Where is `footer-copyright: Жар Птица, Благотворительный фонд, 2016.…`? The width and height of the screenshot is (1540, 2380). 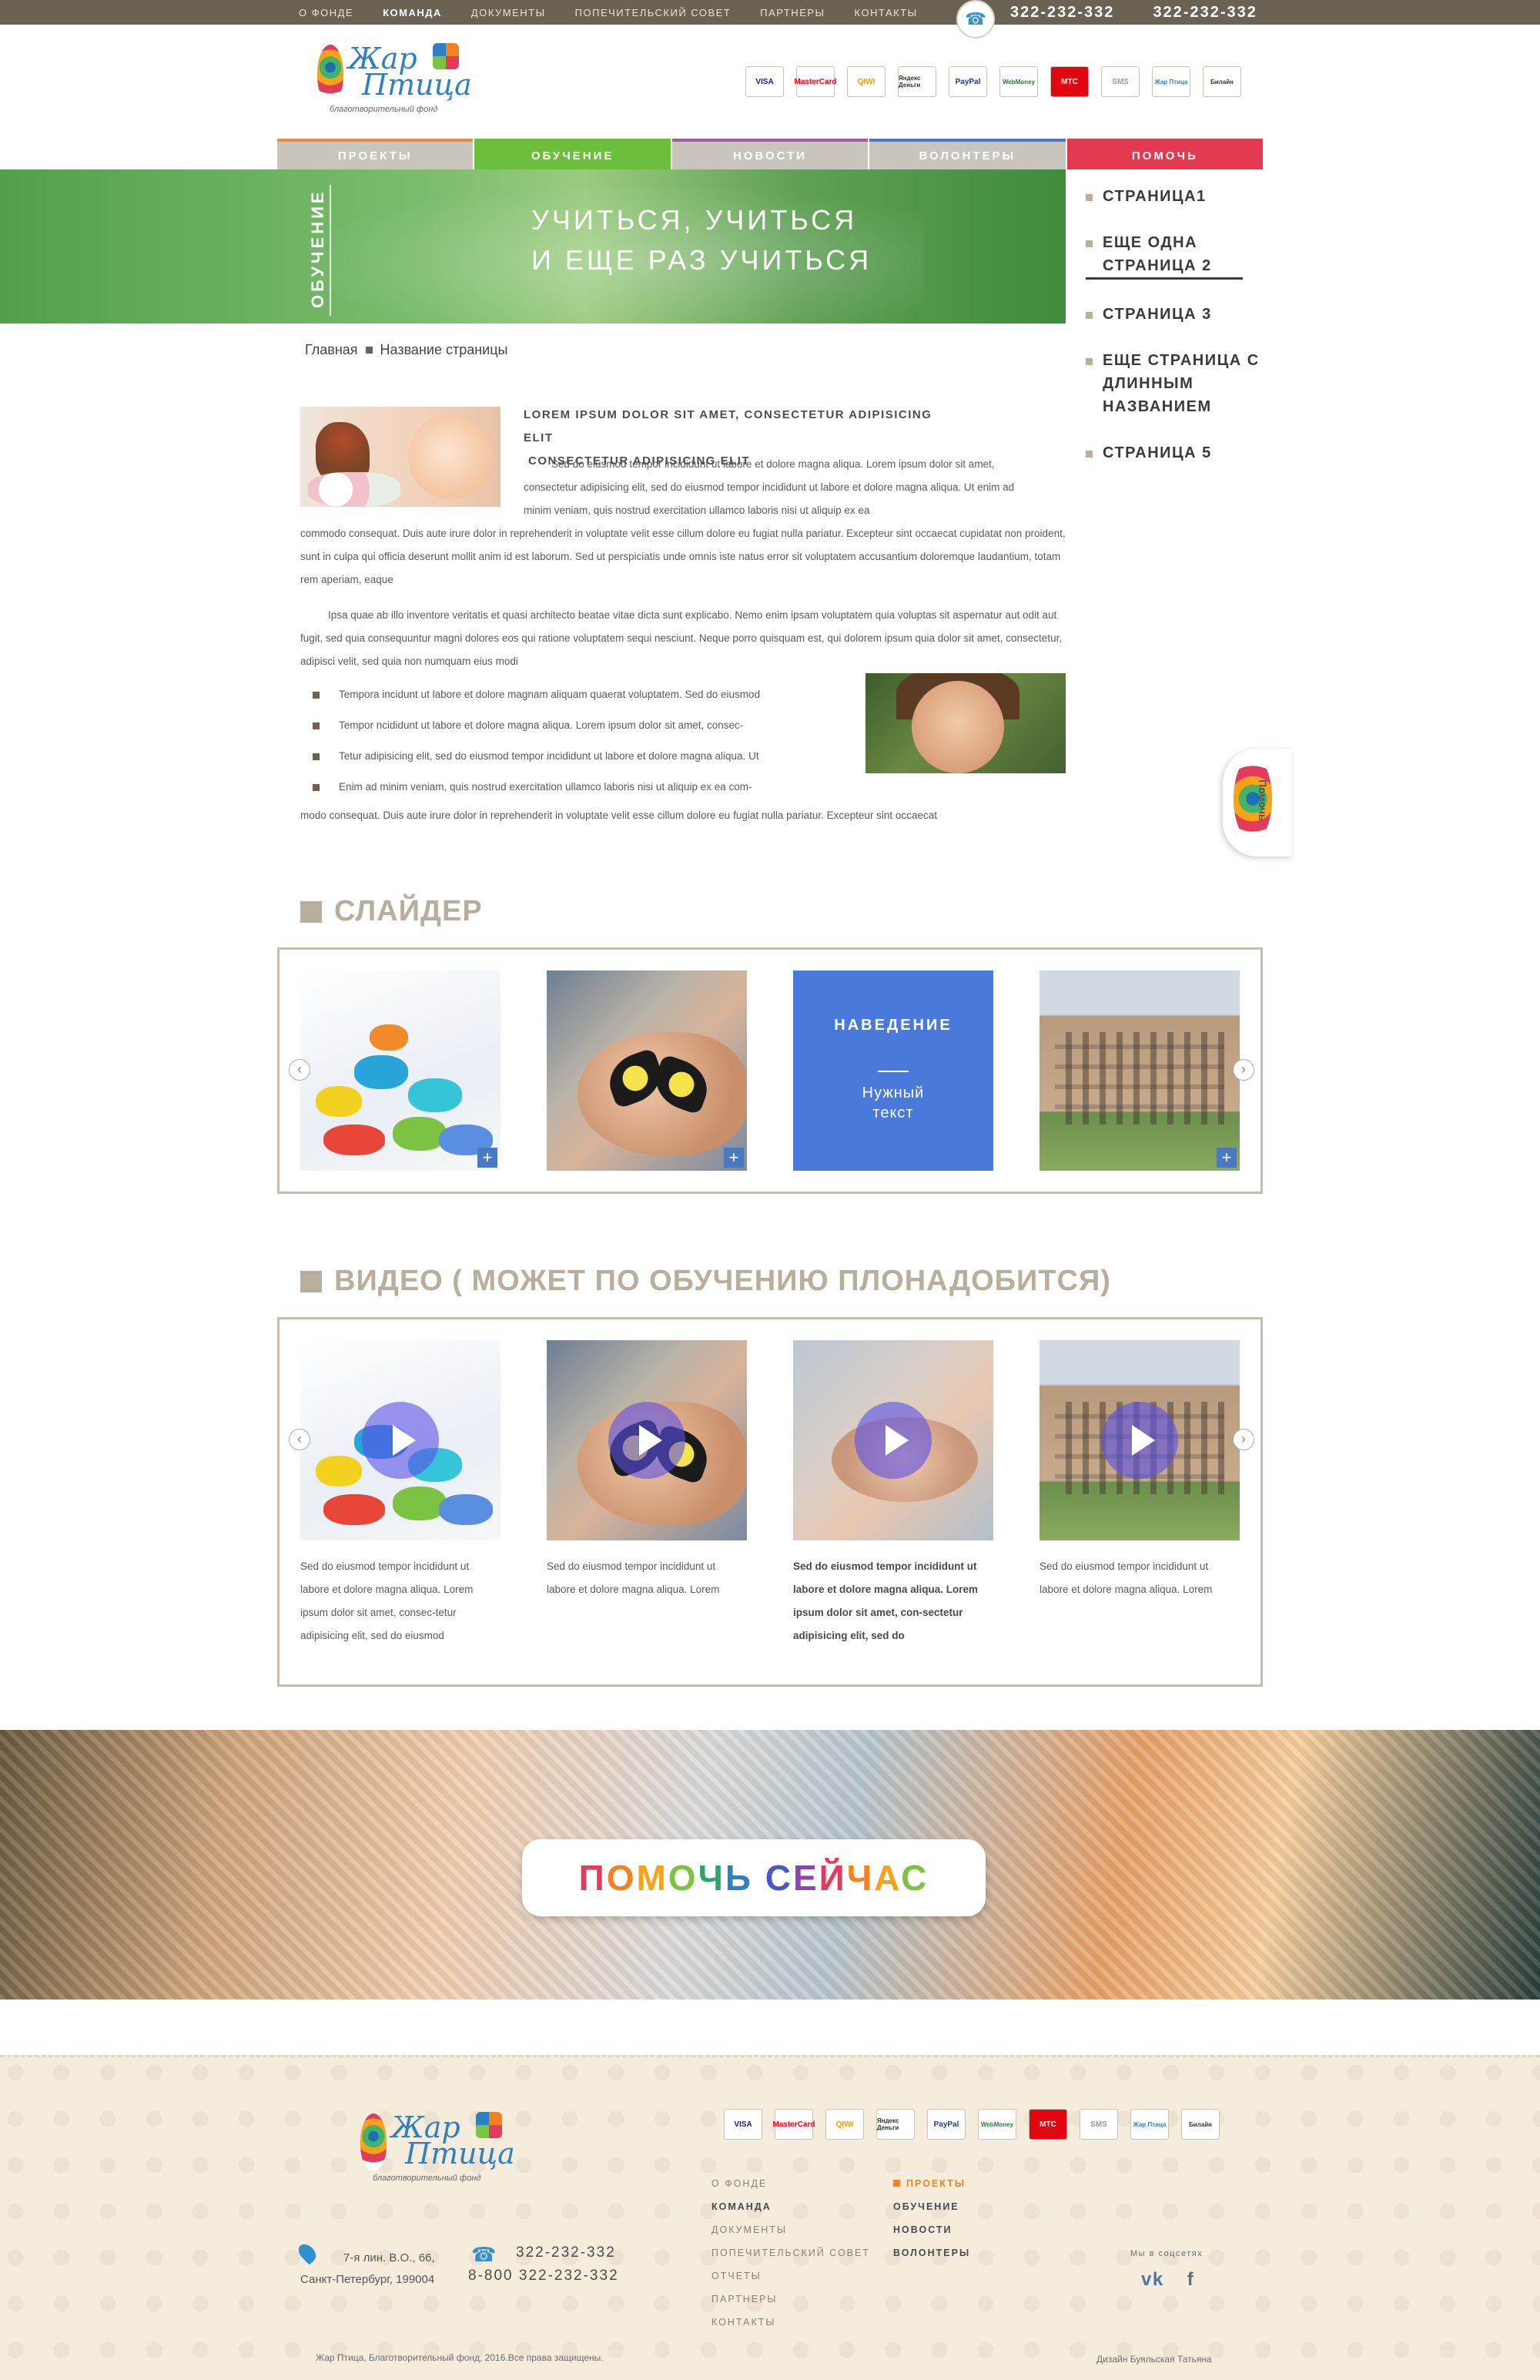
footer-copyright: Жар Птица, Благотворительный фонд, 2016.… is located at coordinates (460, 2357).